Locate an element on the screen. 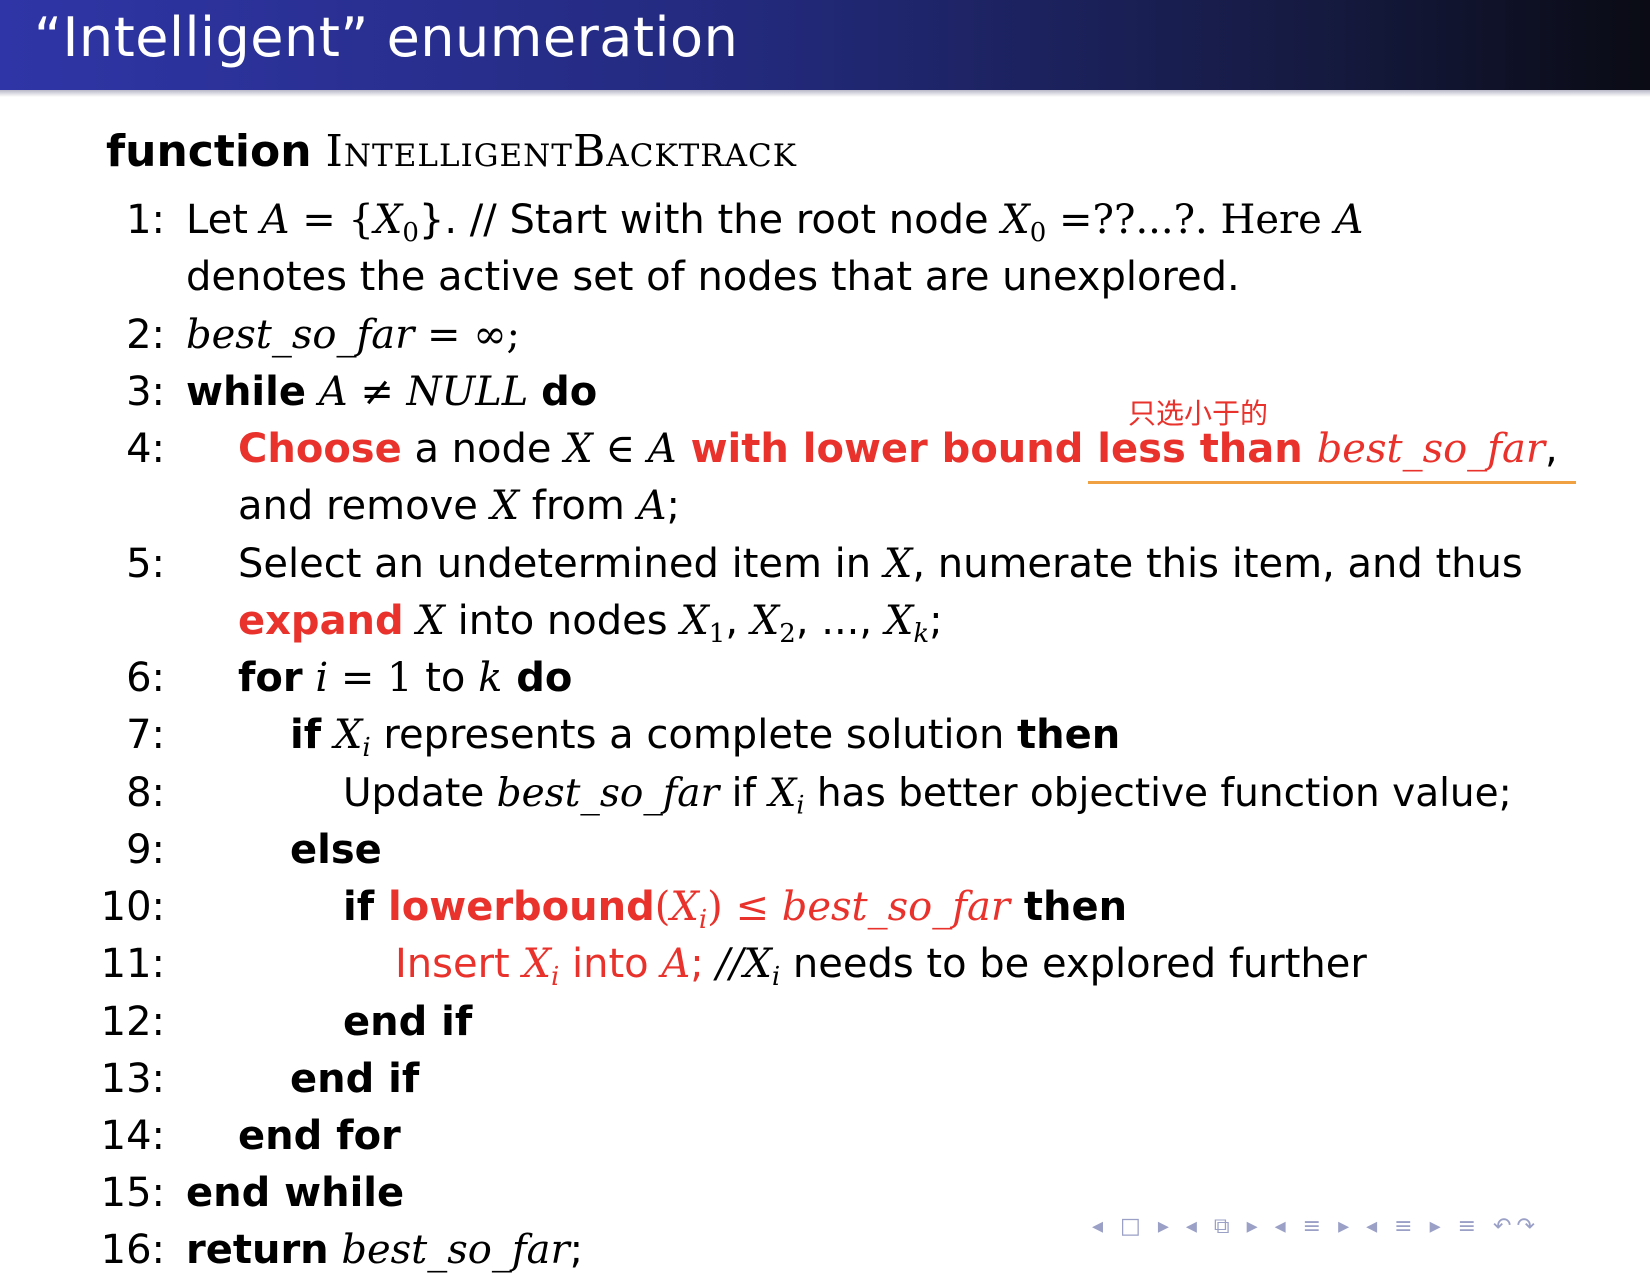 Image resolution: width=1650 pixels, height=1284 pixels. line-number: 4: is located at coordinates (145, 449).